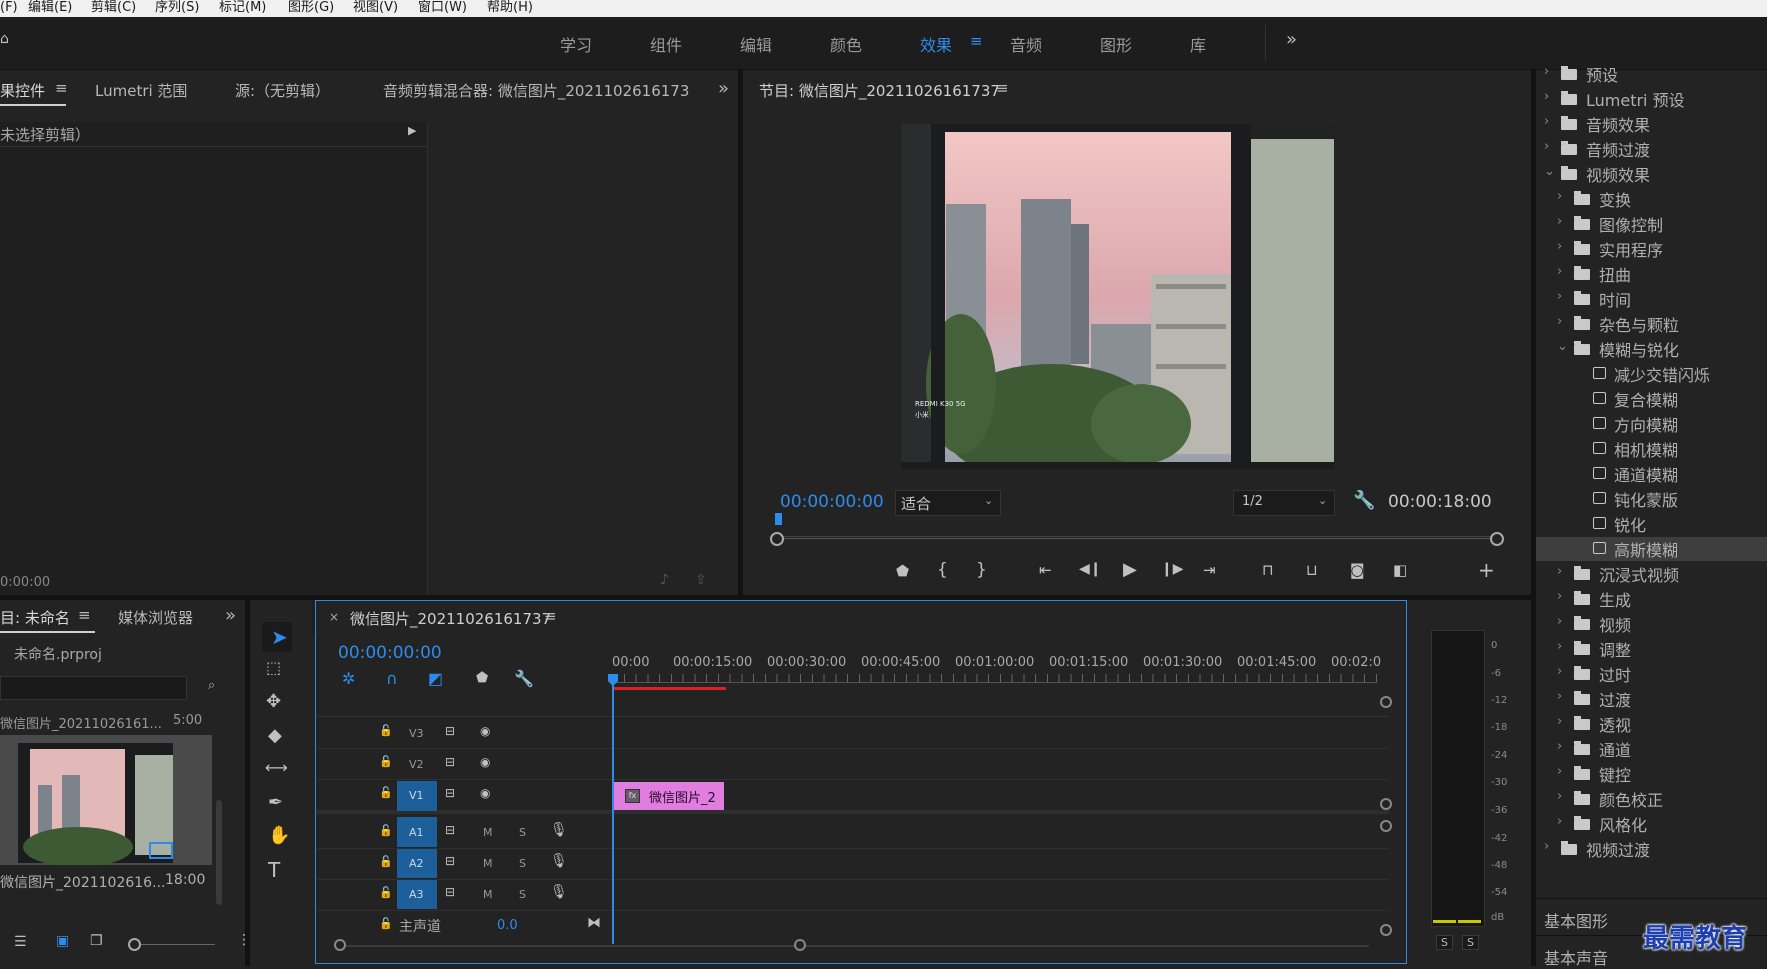 This screenshot has width=1767, height=969. I want to click on effect-item: 钝化蒙版, so click(1651, 499).